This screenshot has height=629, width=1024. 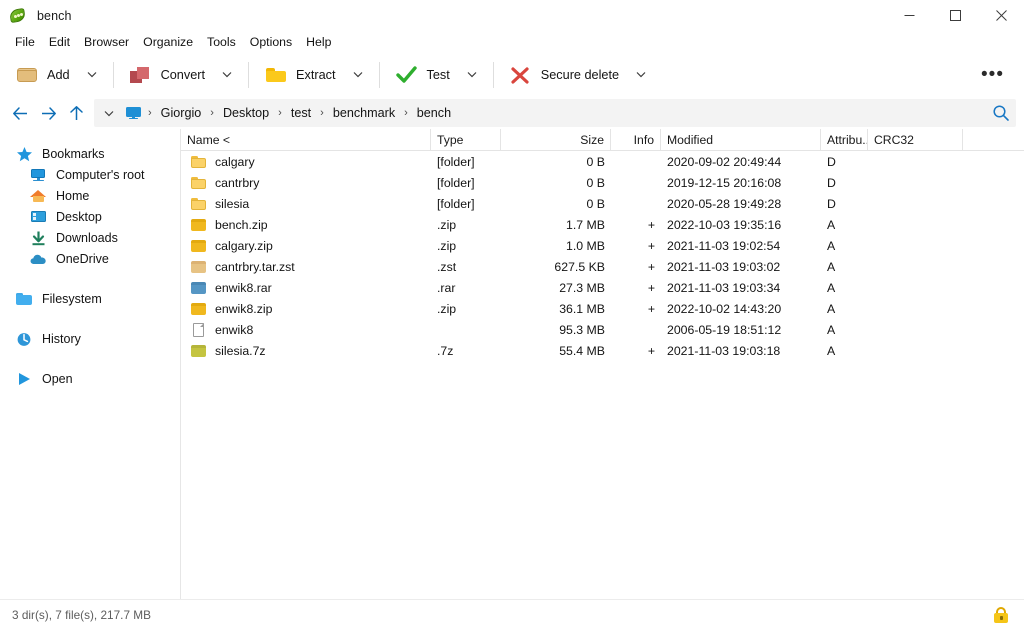 I want to click on file-name-cell: enwik8.rar, so click(x=306, y=287).